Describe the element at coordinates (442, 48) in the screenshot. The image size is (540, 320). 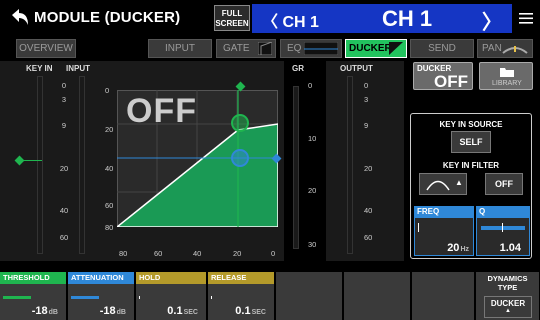
I see `tab-send: SEND` at that location.